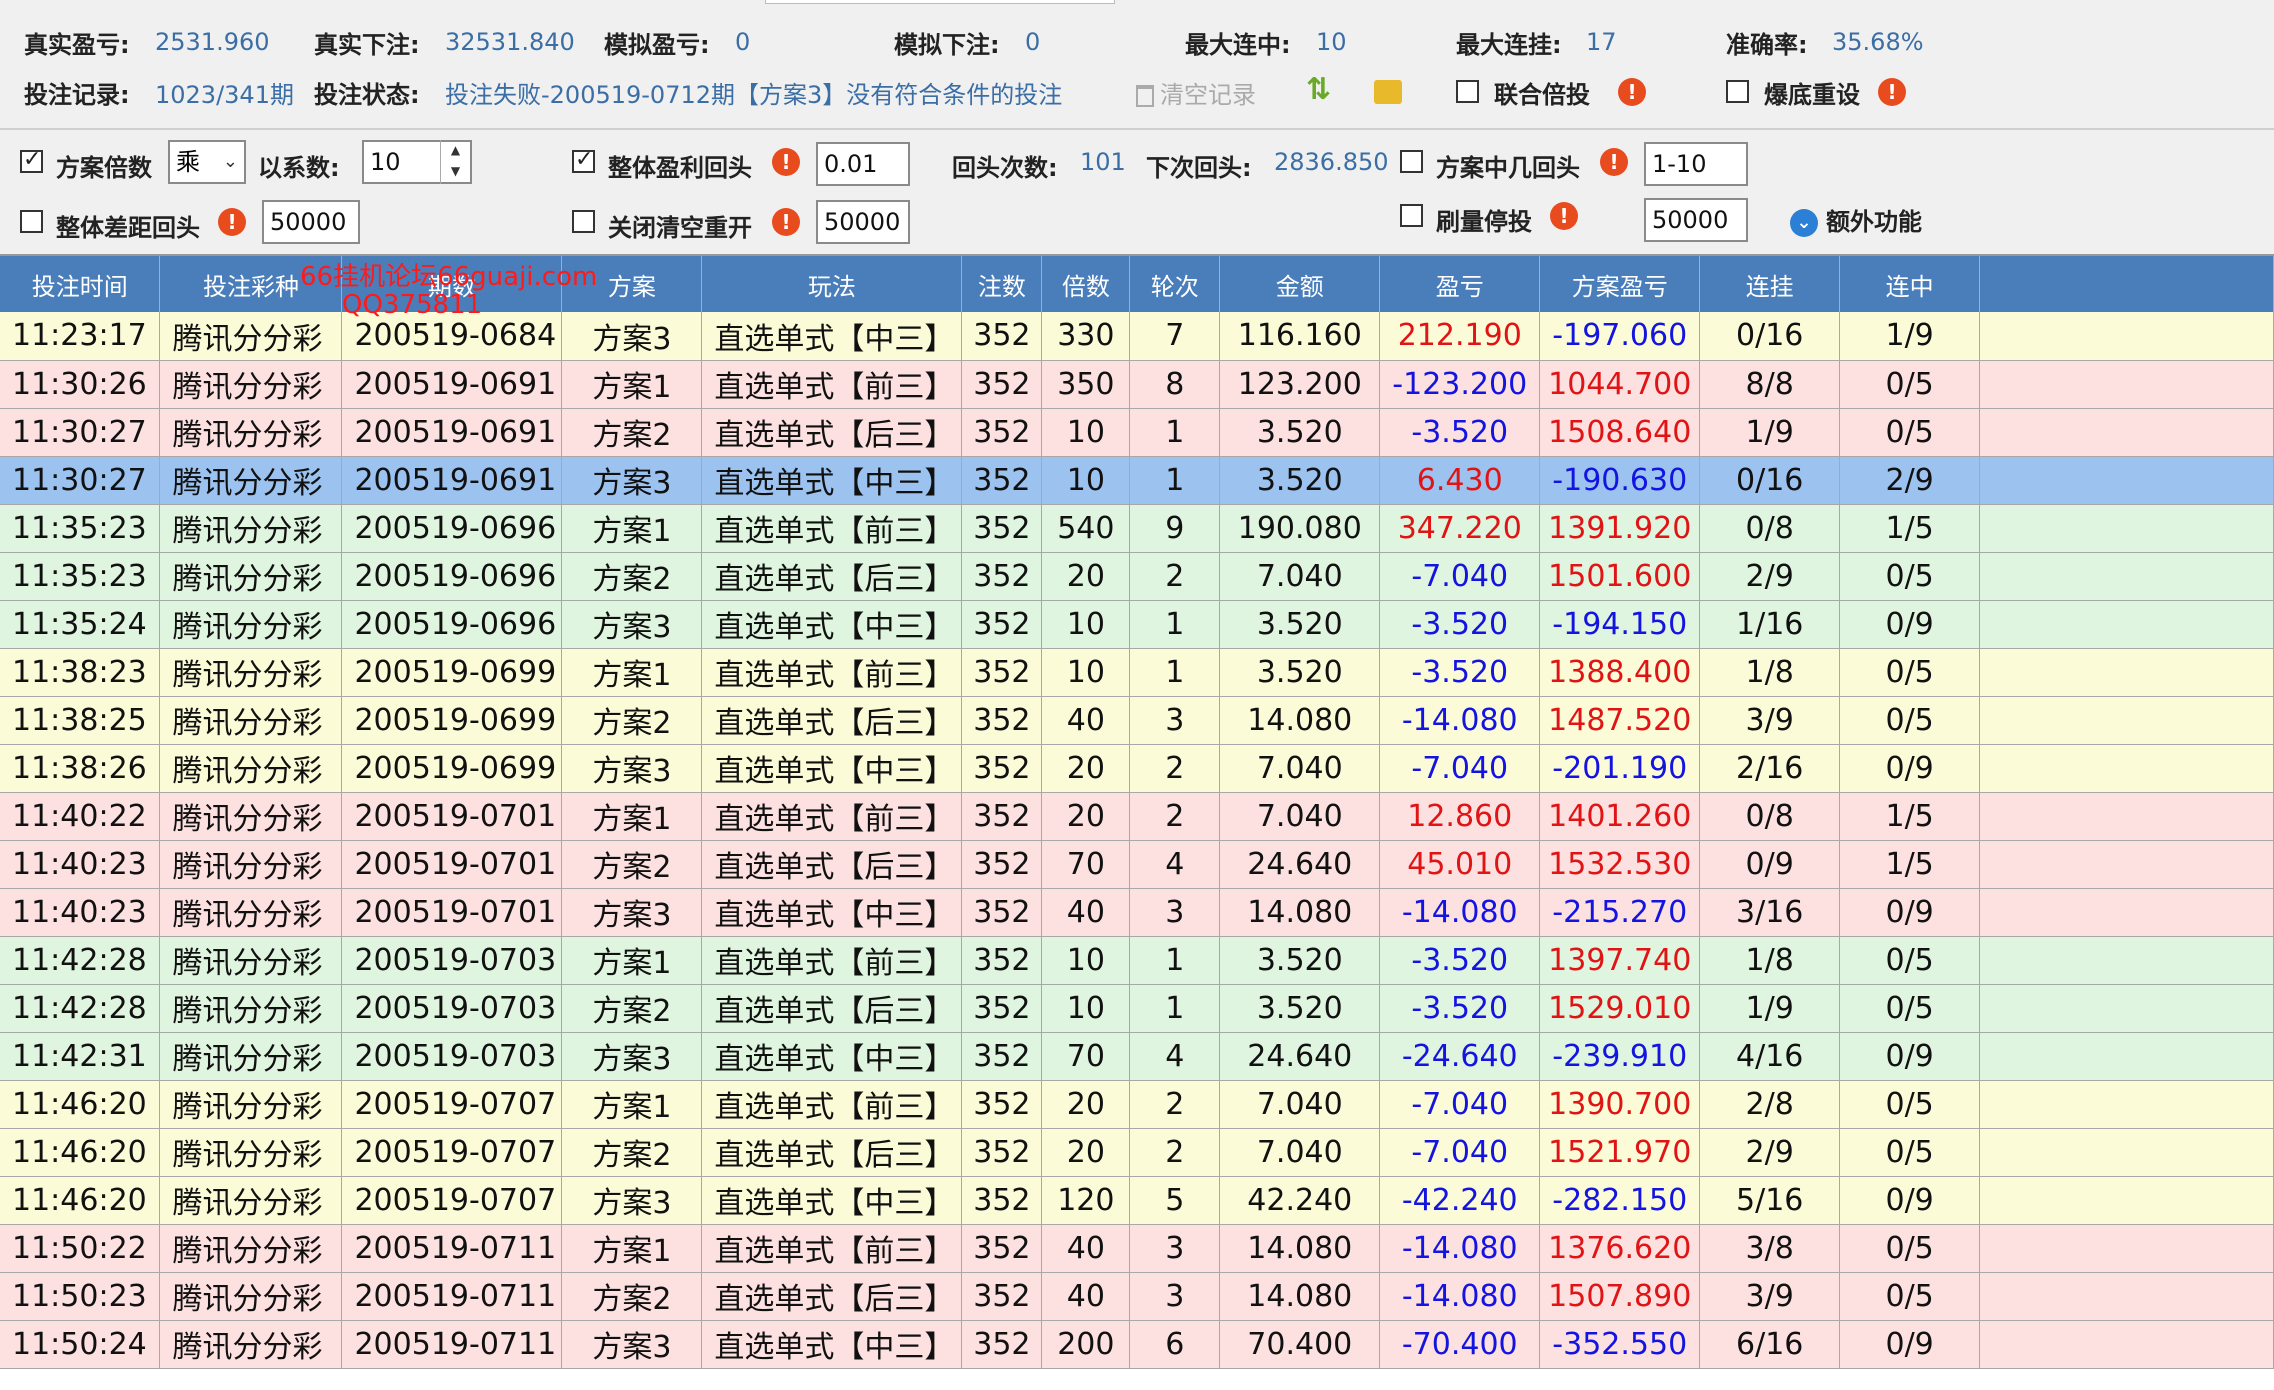  What do you see at coordinates (1411, 161) in the screenshot?
I see `plan-hit-checkbox` at bounding box center [1411, 161].